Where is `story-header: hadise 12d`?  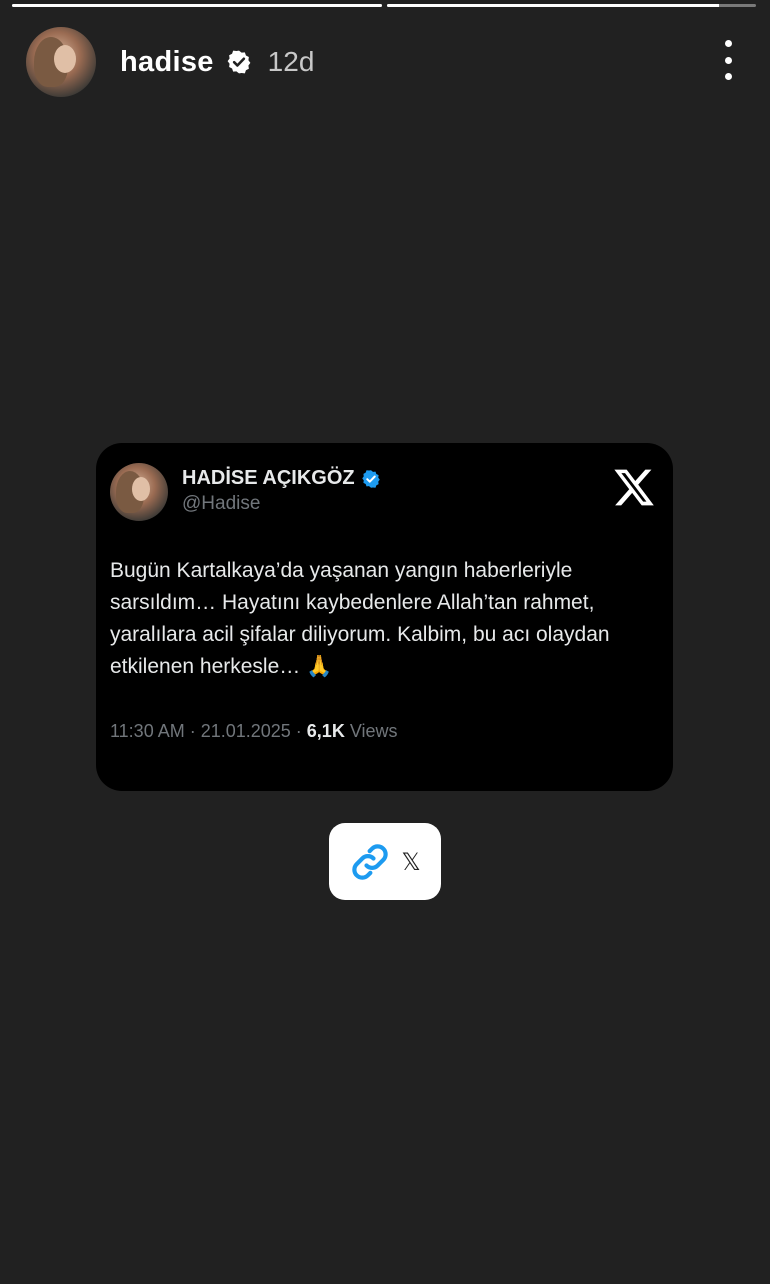
story-header: hadise 12d is located at coordinates (385, 62).